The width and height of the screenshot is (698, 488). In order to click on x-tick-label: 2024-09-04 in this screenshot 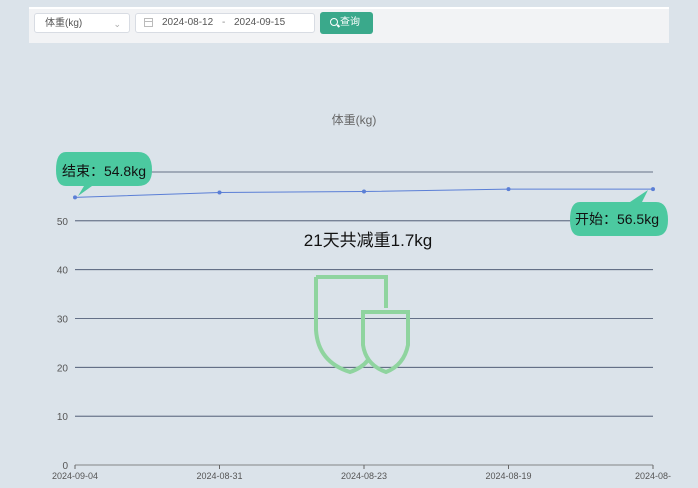, I will do `click(75, 476)`.